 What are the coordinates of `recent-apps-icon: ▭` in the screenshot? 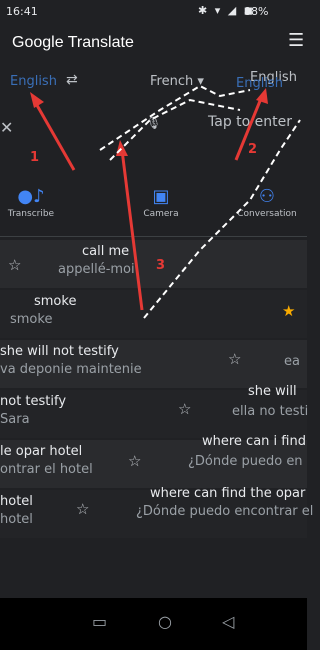 It's located at (99, 621).